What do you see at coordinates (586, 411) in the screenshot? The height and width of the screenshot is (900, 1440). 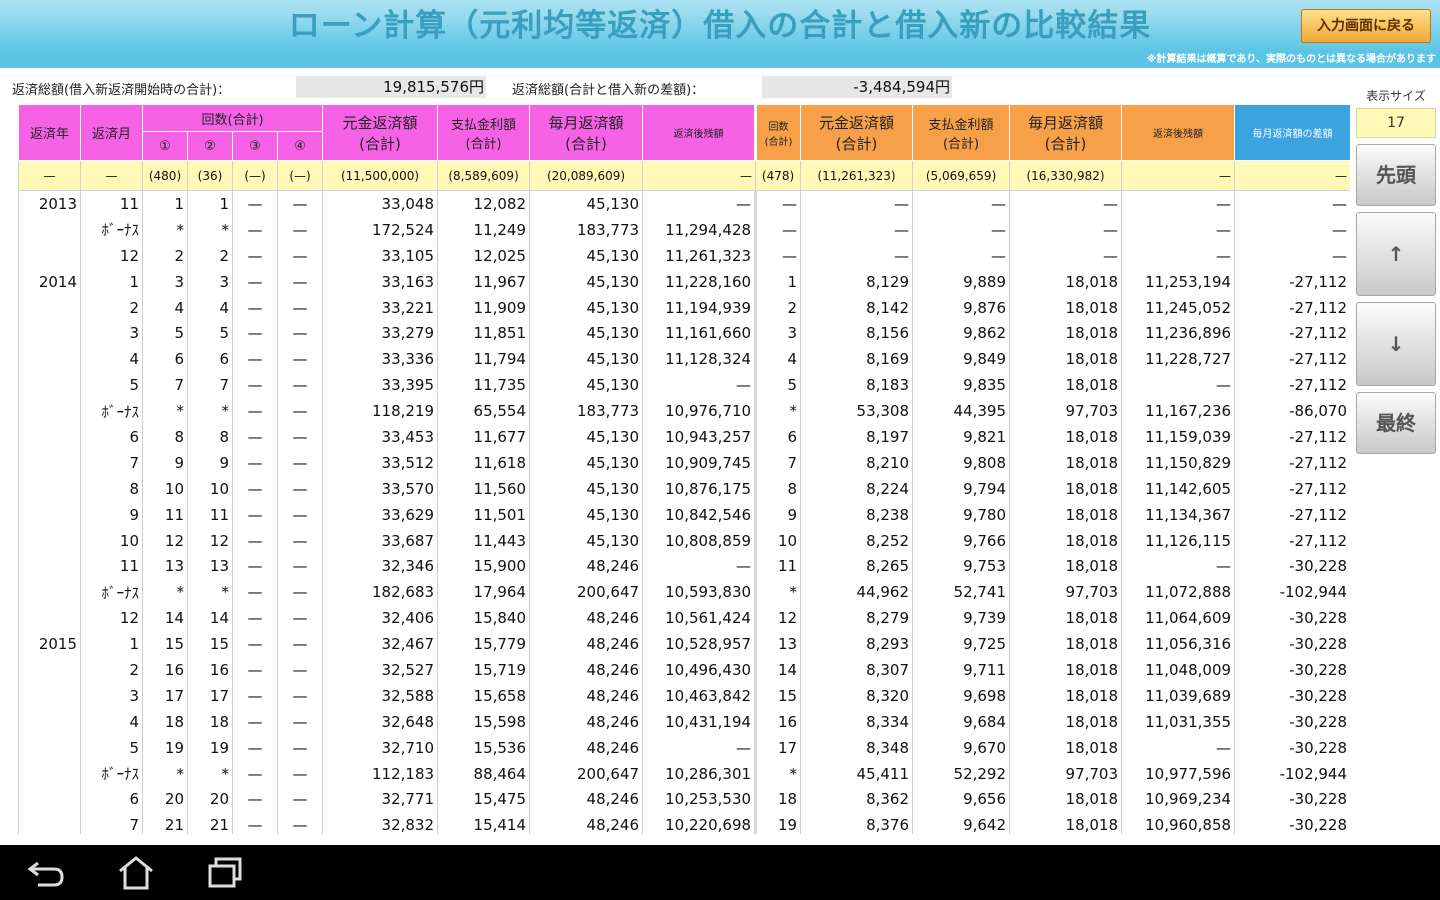 I see `cell-monthly: 183,773` at bounding box center [586, 411].